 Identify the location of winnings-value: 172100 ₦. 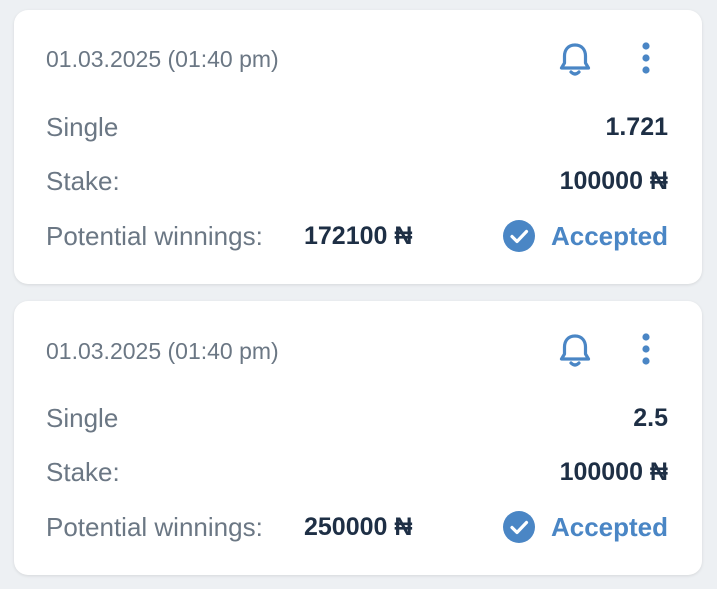
(358, 236).